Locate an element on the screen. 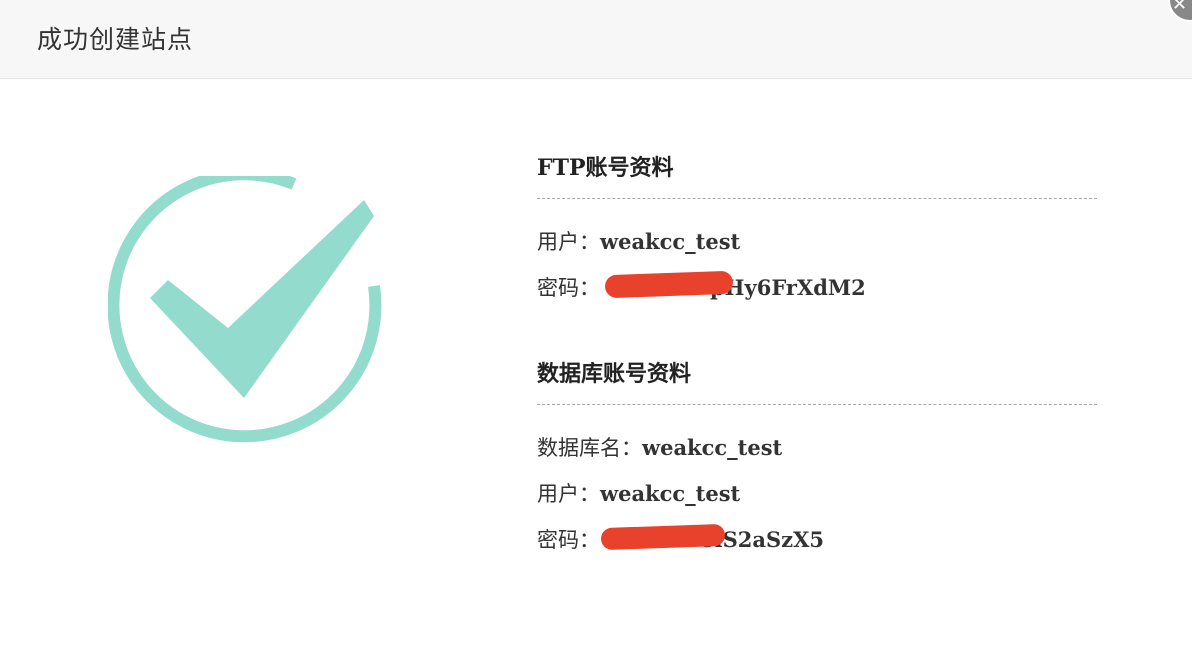  ftp-password-redaction is located at coordinates (669, 284).